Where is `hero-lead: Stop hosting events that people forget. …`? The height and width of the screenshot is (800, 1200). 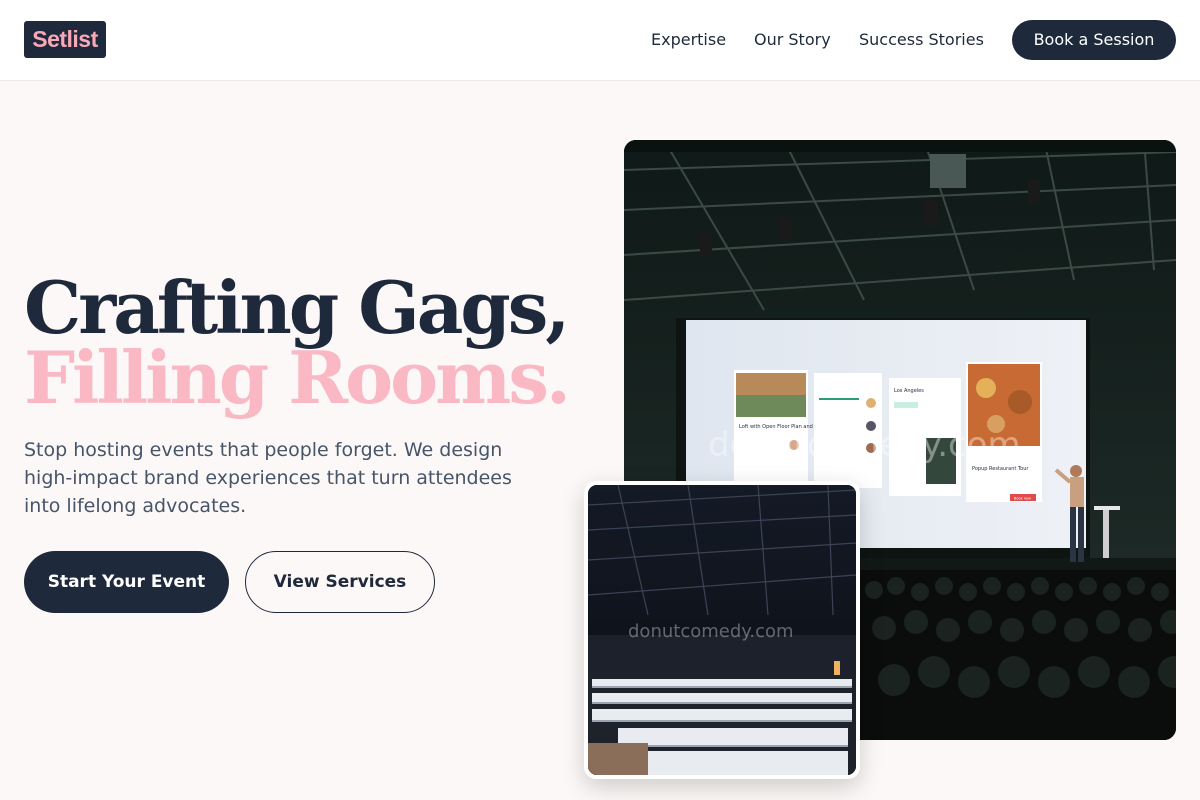 hero-lead: Stop hosting events that people forget. … is located at coordinates (268, 478).